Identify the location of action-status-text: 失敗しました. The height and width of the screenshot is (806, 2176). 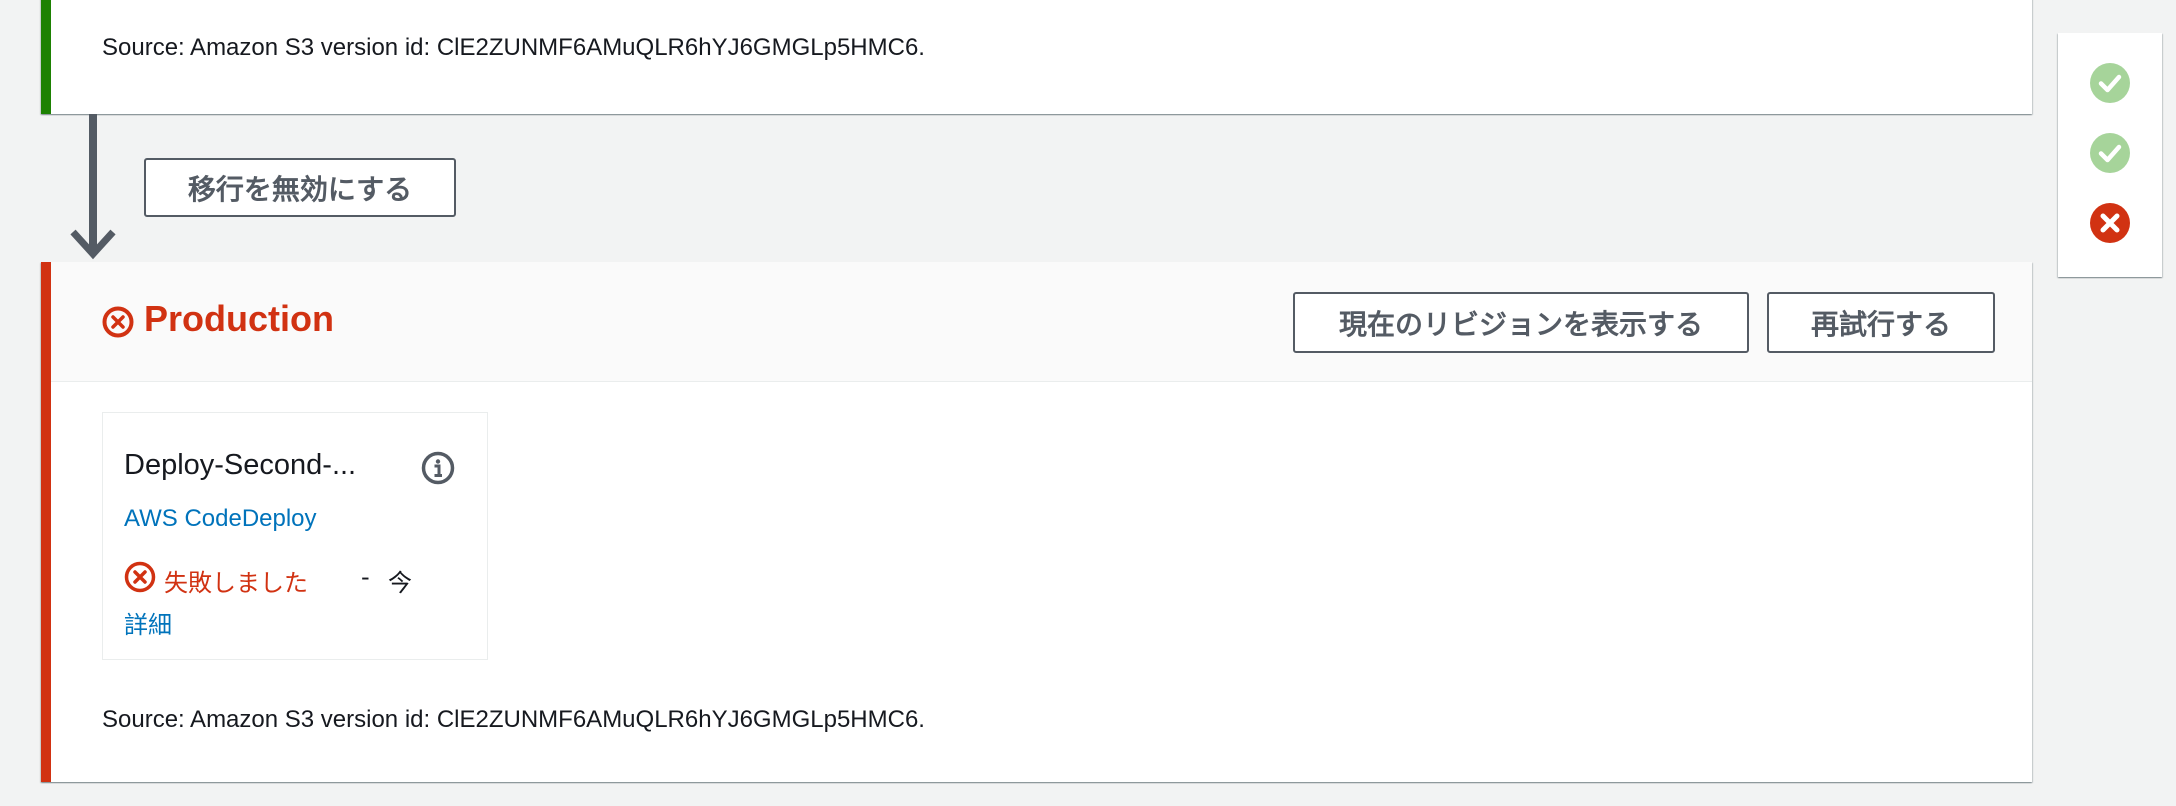
(236, 583).